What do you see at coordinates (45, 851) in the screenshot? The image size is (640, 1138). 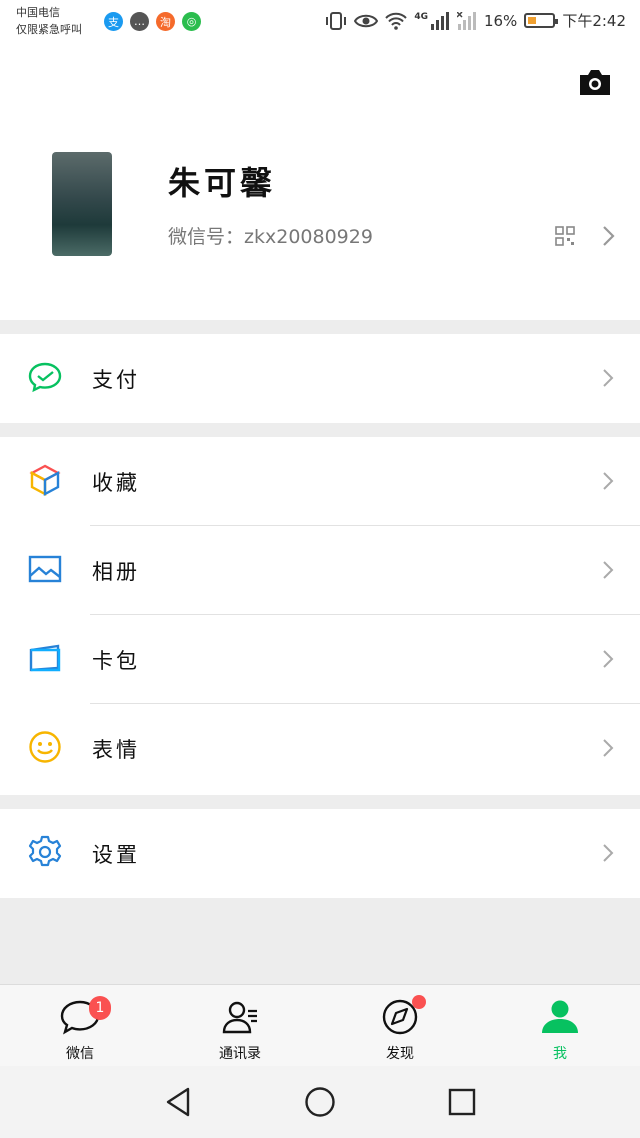 I see `gear-icon` at bounding box center [45, 851].